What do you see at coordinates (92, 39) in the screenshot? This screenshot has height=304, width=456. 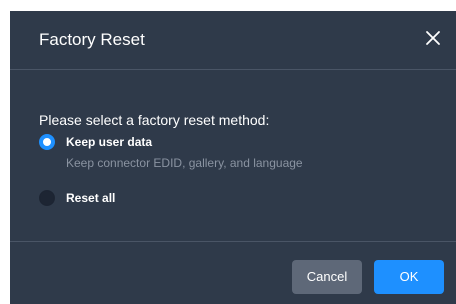 I see `dialog-title: Factory Reset` at bounding box center [92, 39].